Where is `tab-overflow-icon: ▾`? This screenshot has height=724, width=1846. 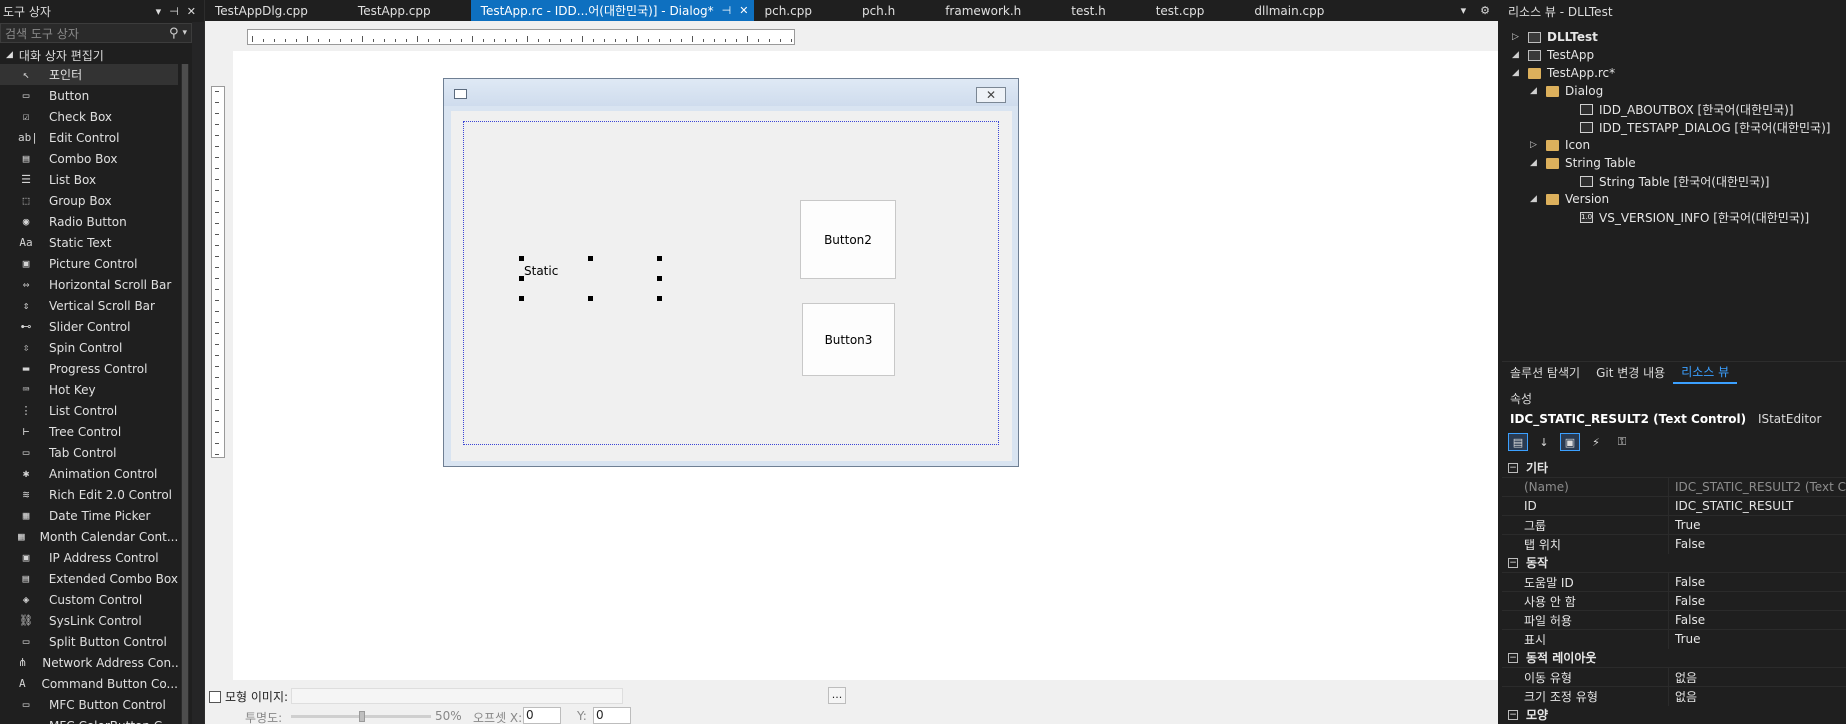
tab-overflow-icon: ▾ is located at coordinates (1464, 10).